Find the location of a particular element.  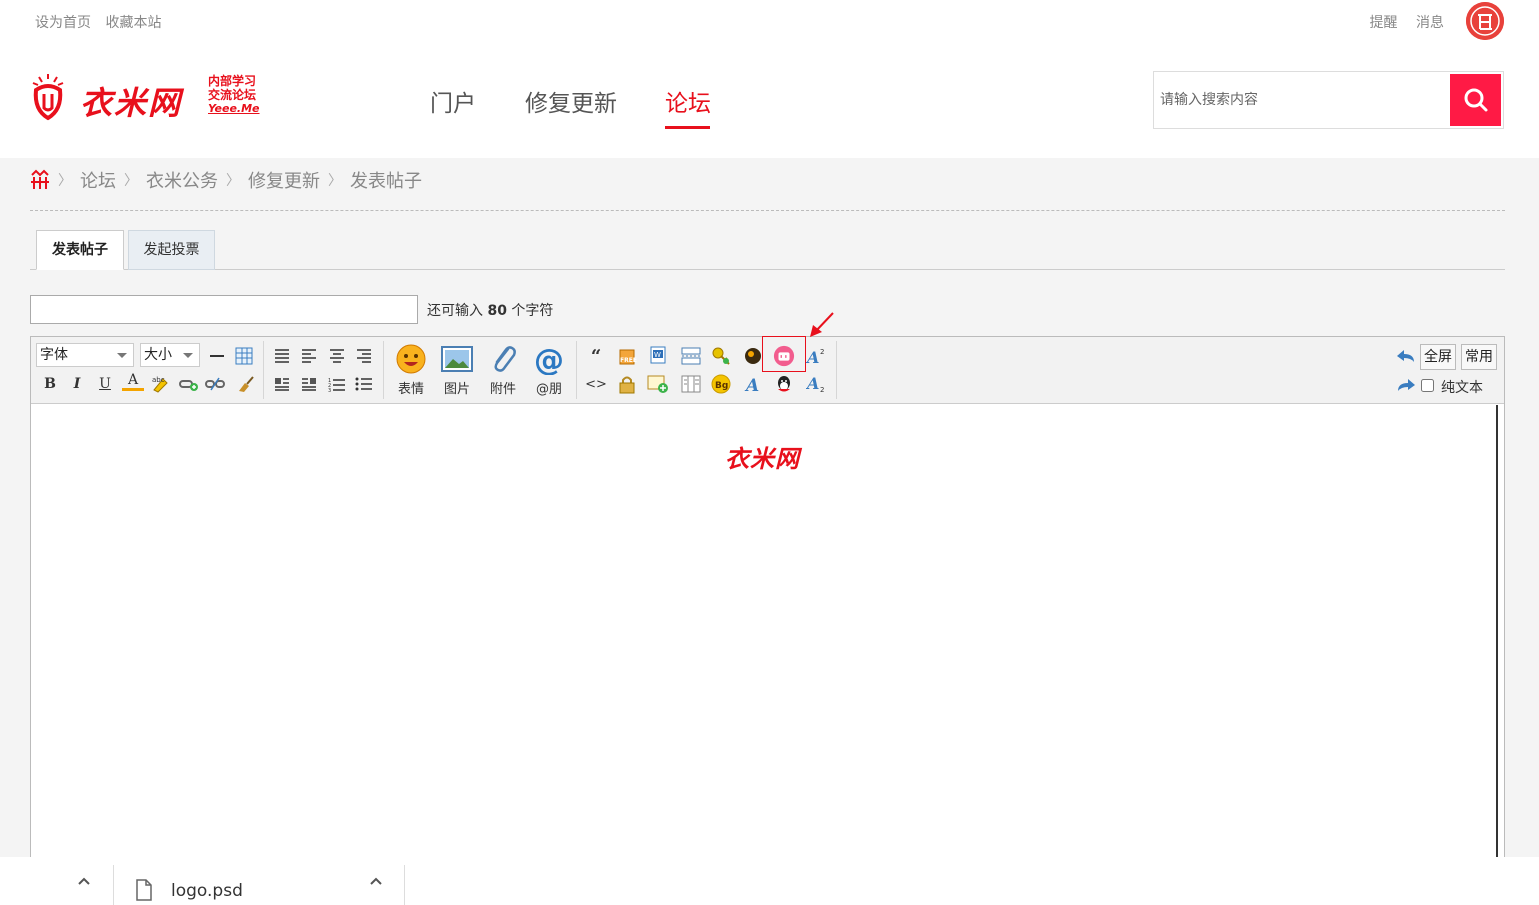

svg-text: W is located at coordinates (657, 355).